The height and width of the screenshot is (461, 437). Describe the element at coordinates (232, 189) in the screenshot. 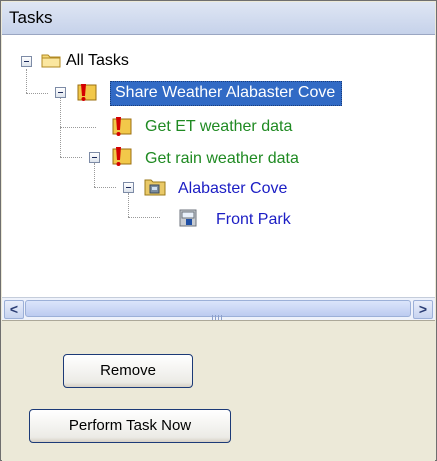

I see `tree-item-alabaster-cove: Alabaster Cove` at that location.